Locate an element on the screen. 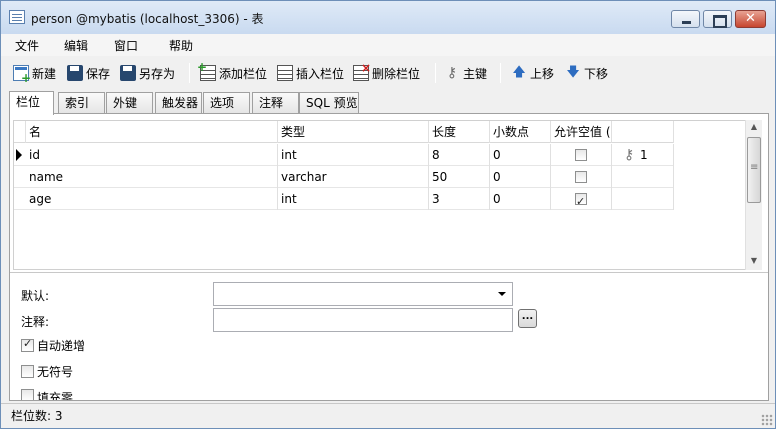 This screenshot has height=429, width=776. primary-key-button: ⚷ 主键 is located at coordinates (465, 73).